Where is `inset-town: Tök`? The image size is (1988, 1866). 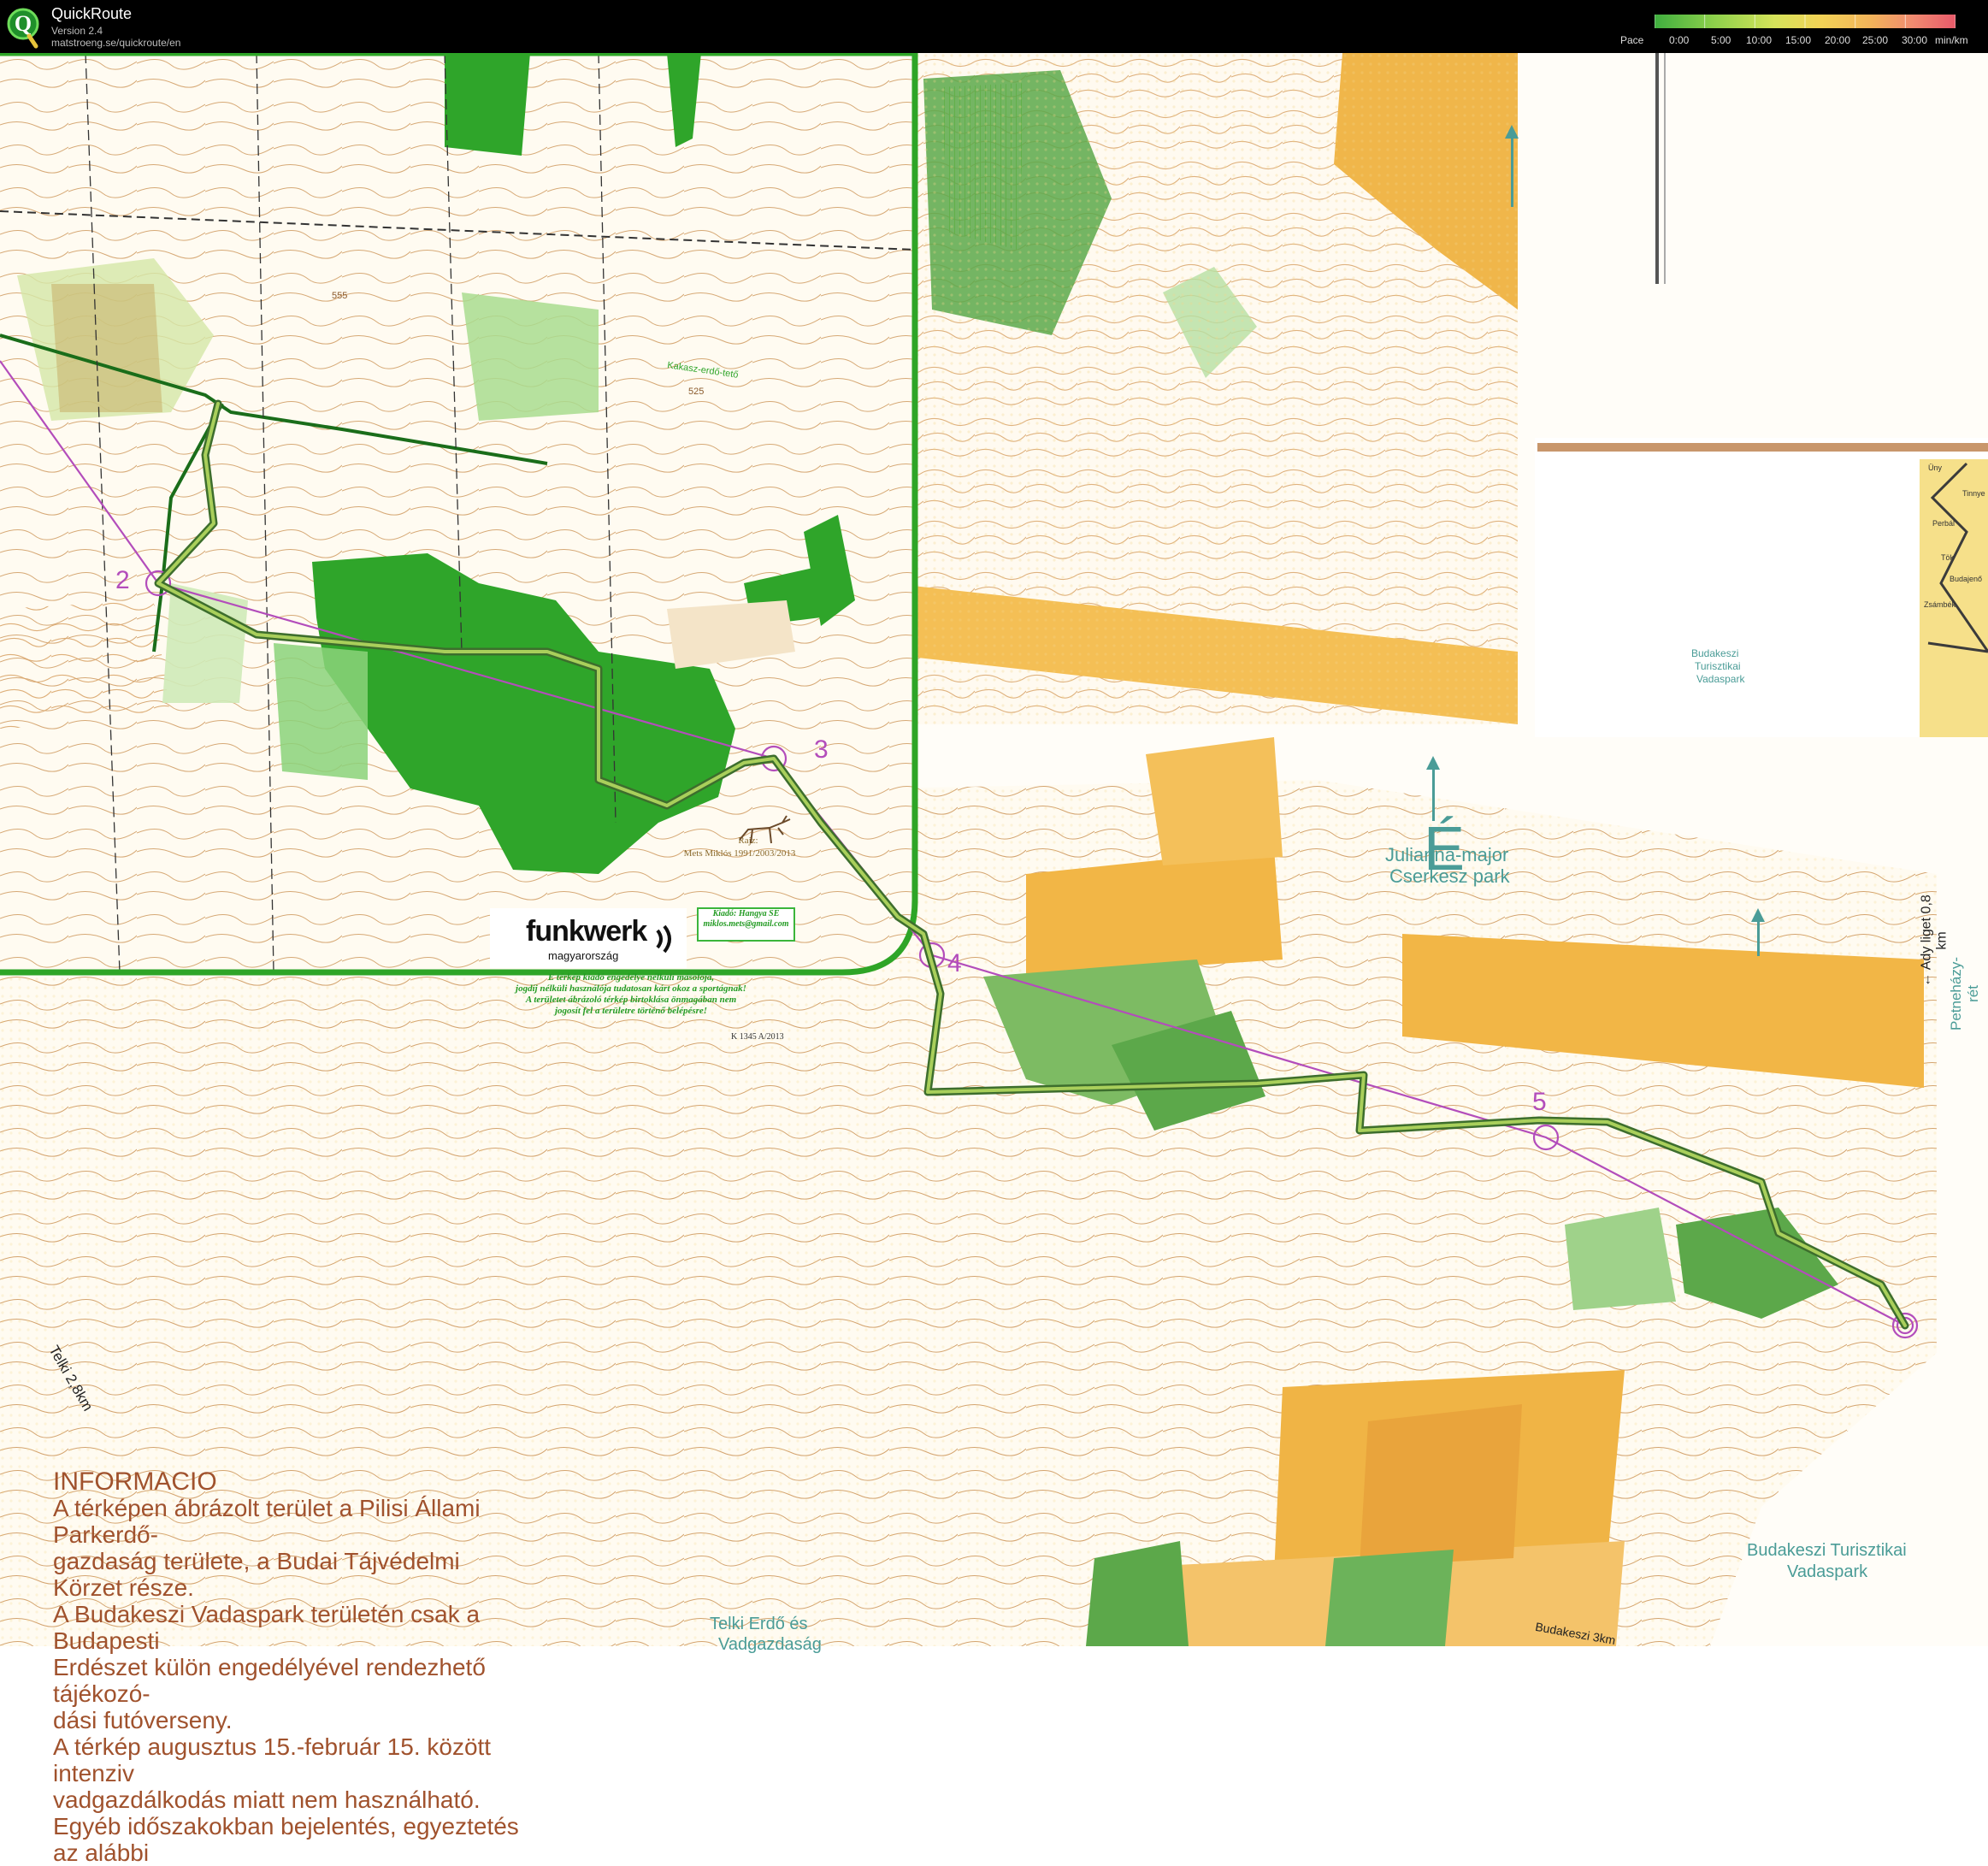 inset-town: Tök is located at coordinates (1948, 557).